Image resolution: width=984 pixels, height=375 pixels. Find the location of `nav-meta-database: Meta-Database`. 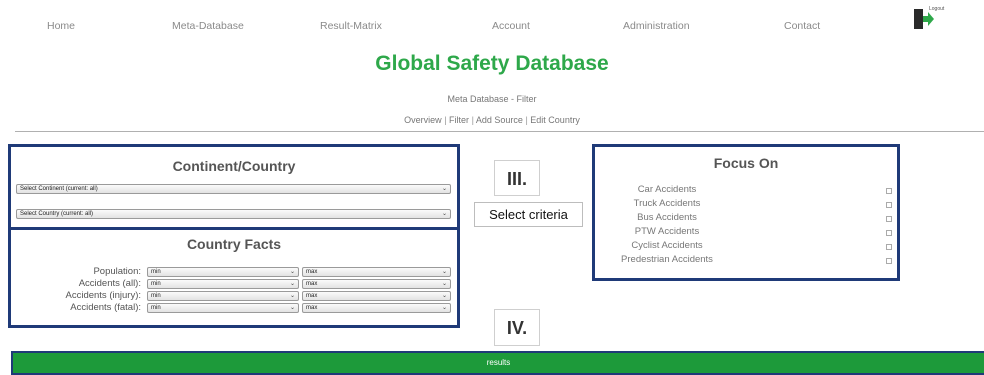

nav-meta-database: Meta-Database is located at coordinates (208, 26).